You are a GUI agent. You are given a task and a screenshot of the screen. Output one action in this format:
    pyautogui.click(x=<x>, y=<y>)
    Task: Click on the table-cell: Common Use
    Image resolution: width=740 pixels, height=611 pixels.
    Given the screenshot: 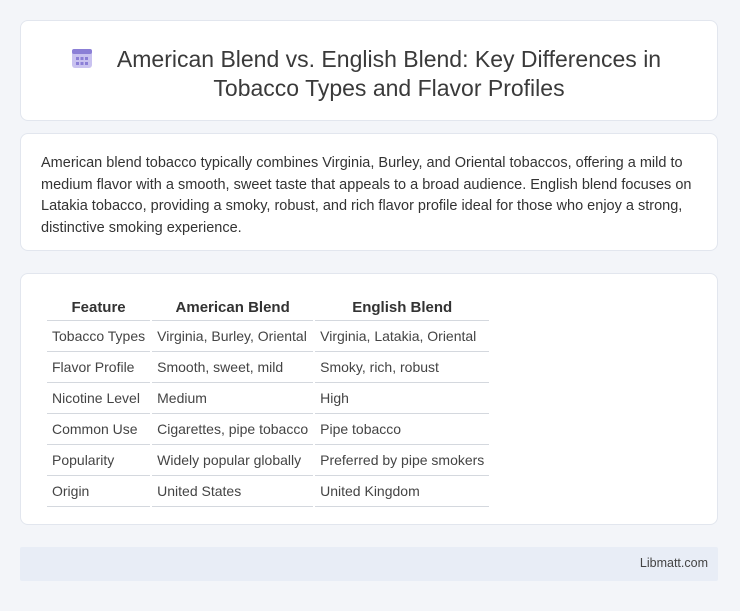 What is the action you would take?
    pyautogui.click(x=99, y=429)
    